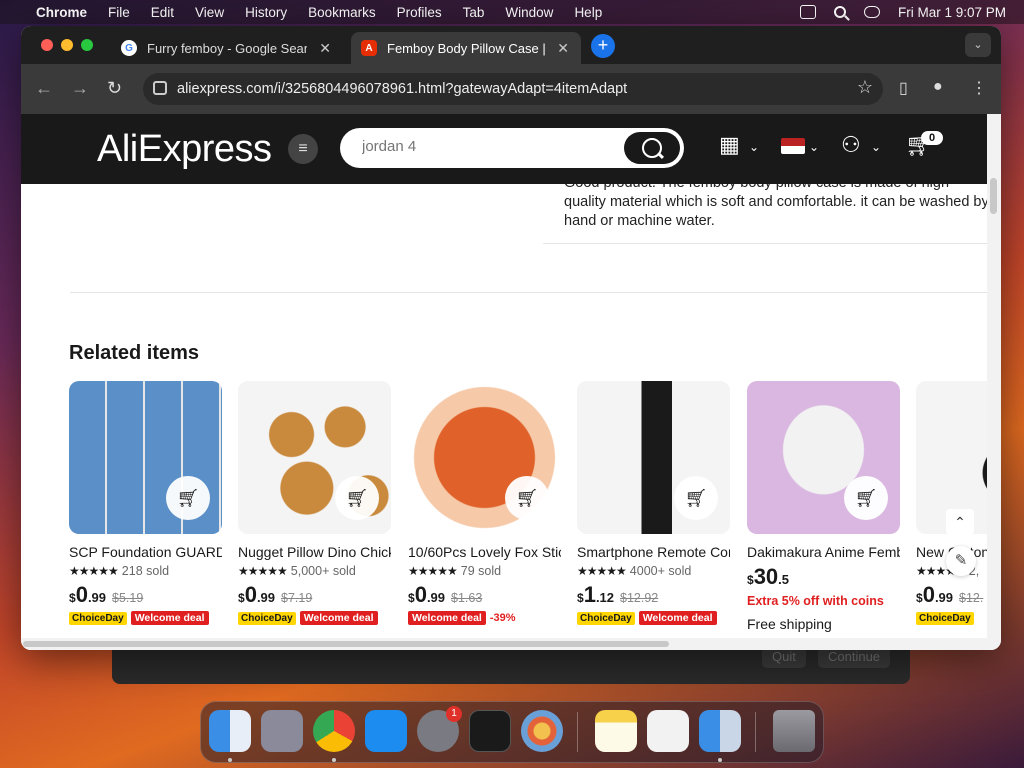 This screenshot has height=768, width=1024. Describe the element at coordinates (114, 88) in the screenshot. I see `reload-icon: ↻` at that location.